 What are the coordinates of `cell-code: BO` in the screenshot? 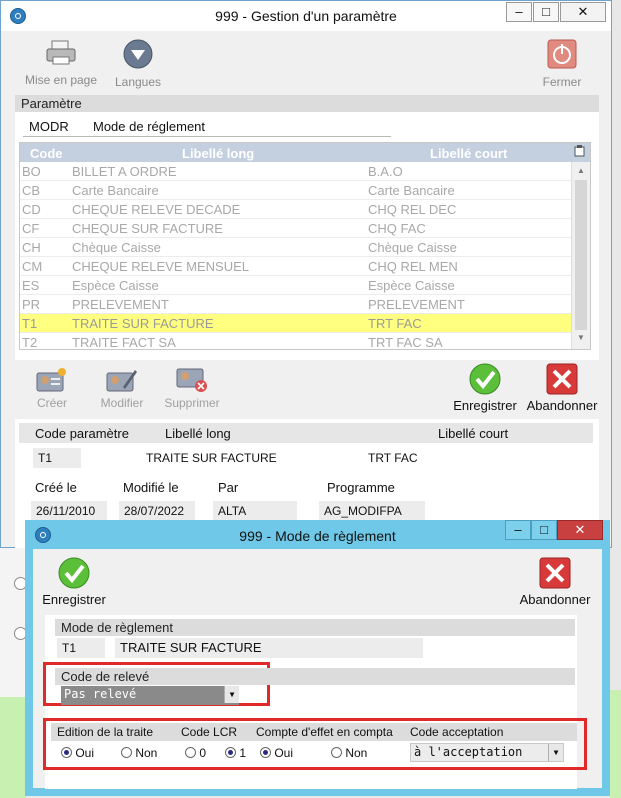 It's located at (31, 171).